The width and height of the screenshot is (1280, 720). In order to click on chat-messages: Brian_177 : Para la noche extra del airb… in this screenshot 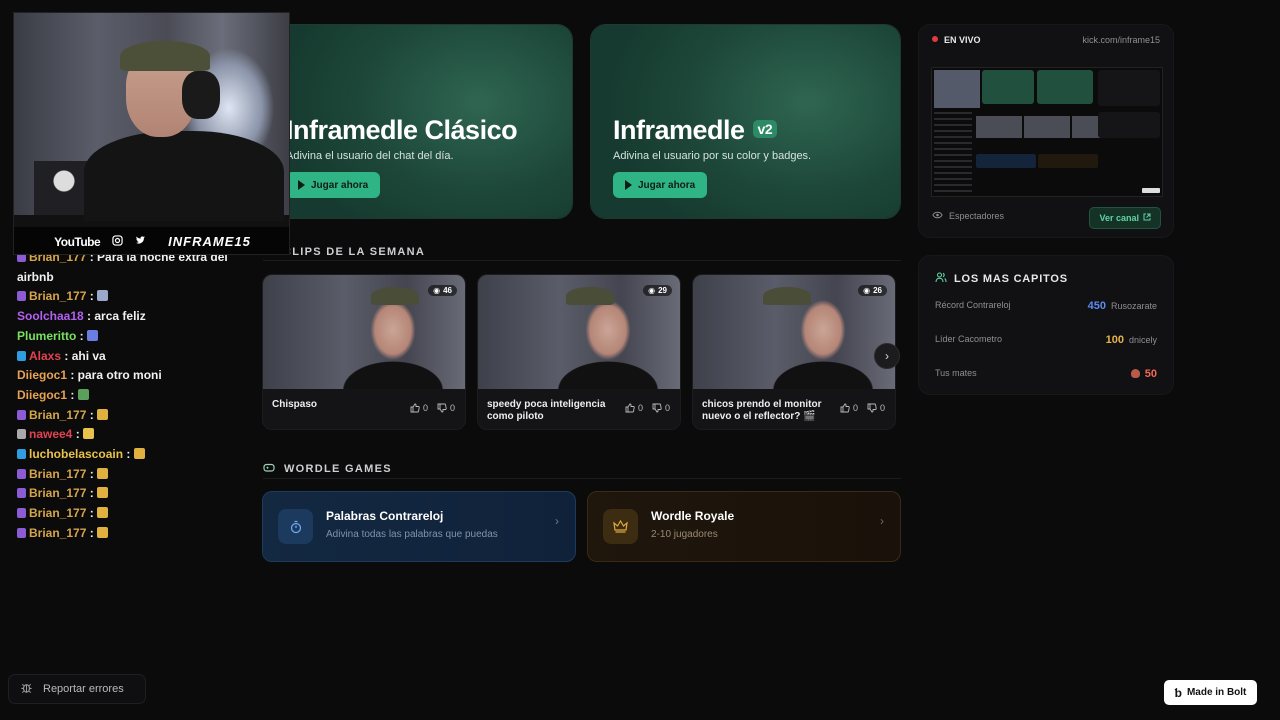, I will do `click(128, 396)`.